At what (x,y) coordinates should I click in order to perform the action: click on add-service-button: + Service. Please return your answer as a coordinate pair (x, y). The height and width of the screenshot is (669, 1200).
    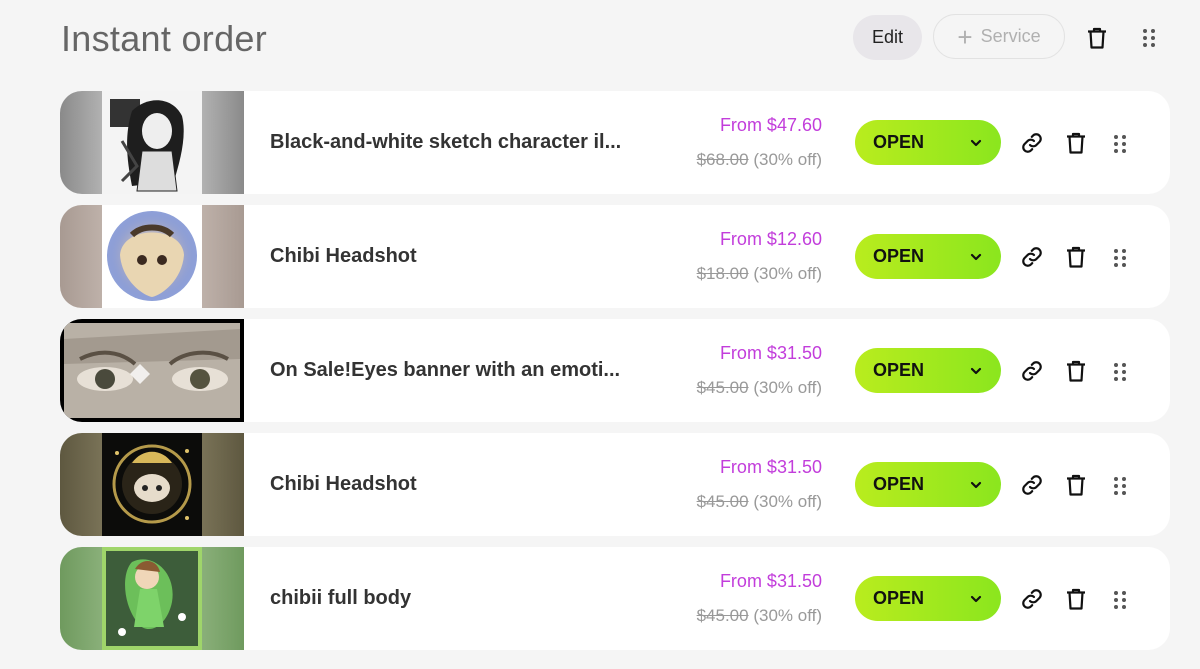
    Looking at the image, I should click on (999, 36).